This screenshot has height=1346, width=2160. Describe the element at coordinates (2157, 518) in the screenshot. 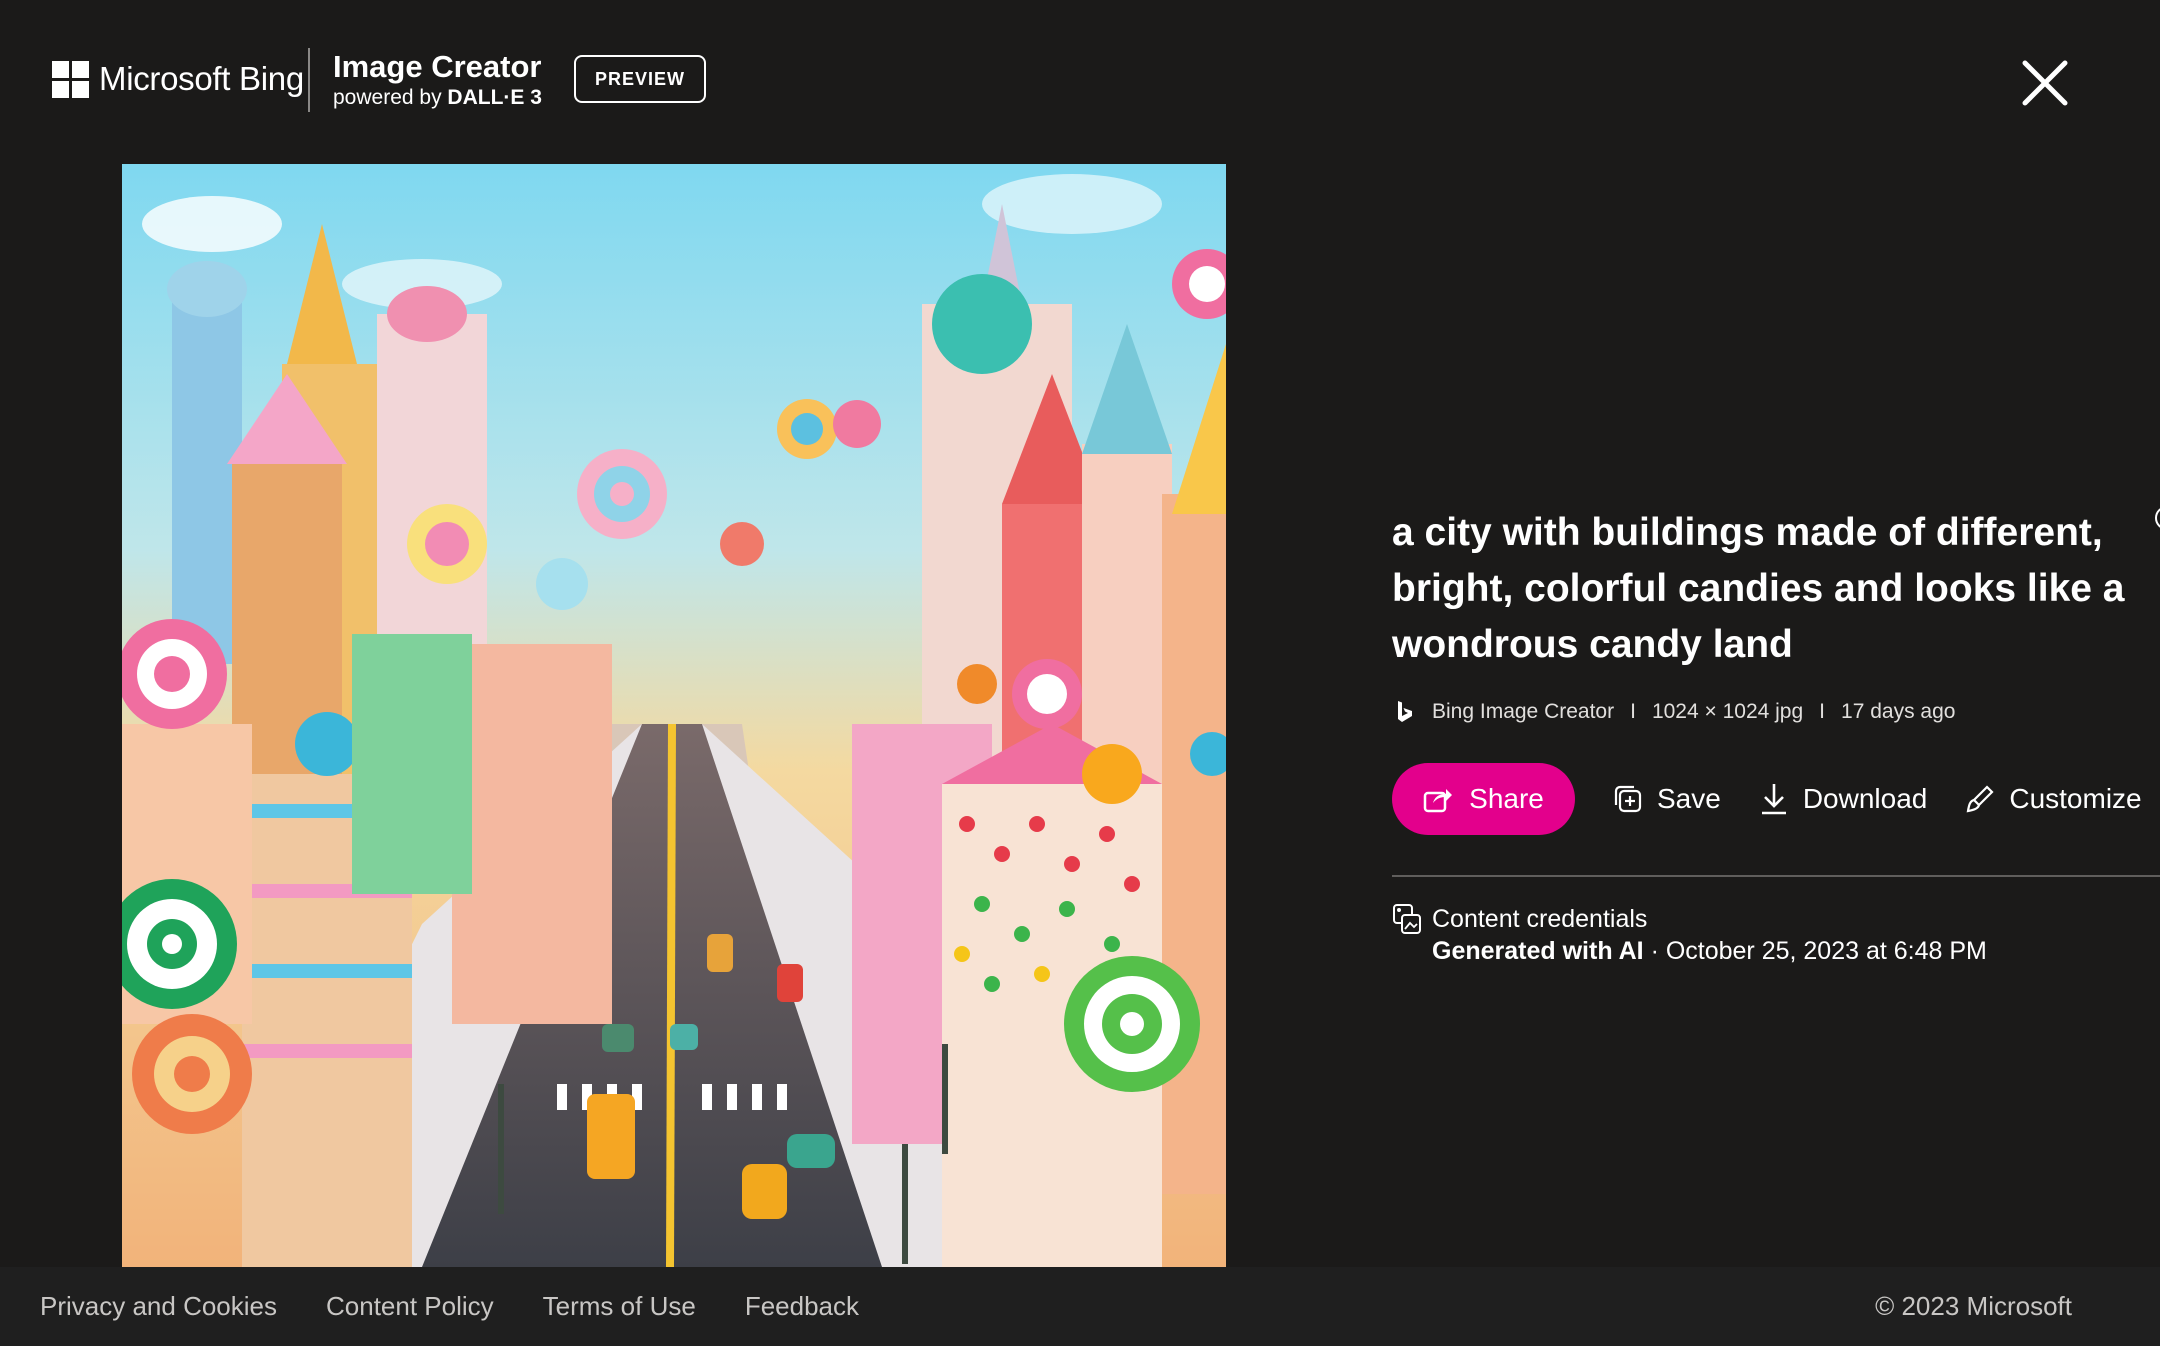

I see `info-icon` at that location.